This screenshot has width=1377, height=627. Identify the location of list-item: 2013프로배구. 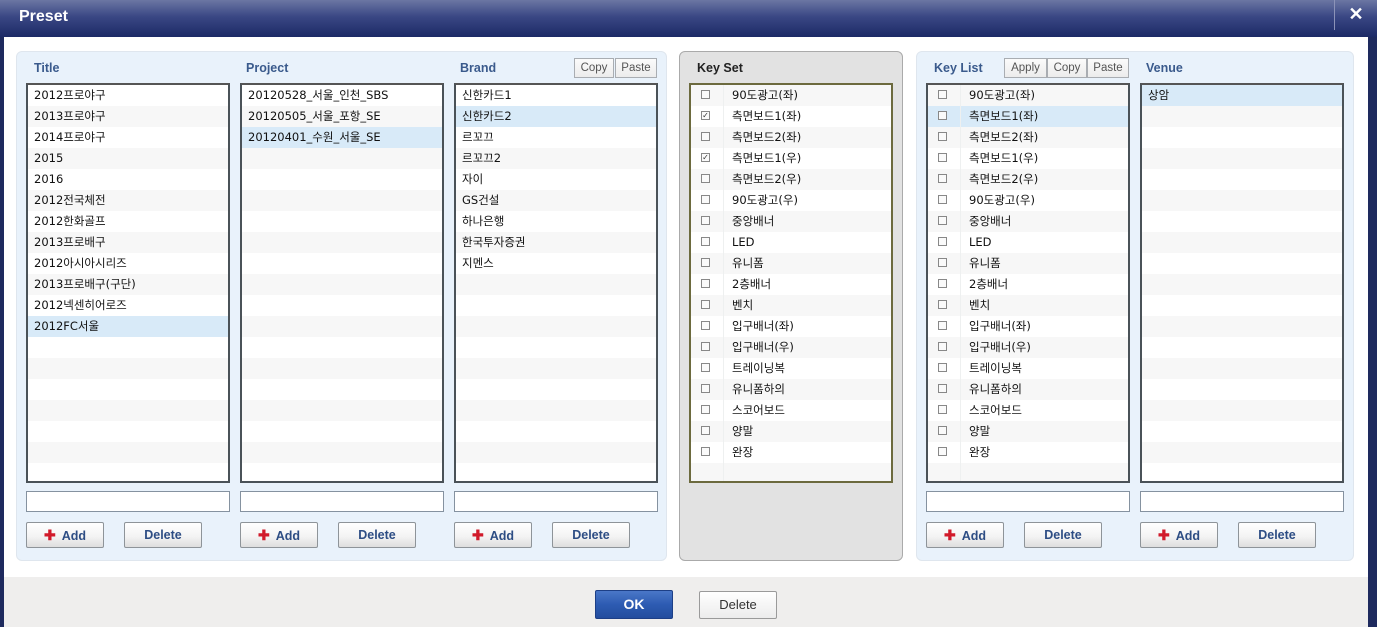
(128, 242).